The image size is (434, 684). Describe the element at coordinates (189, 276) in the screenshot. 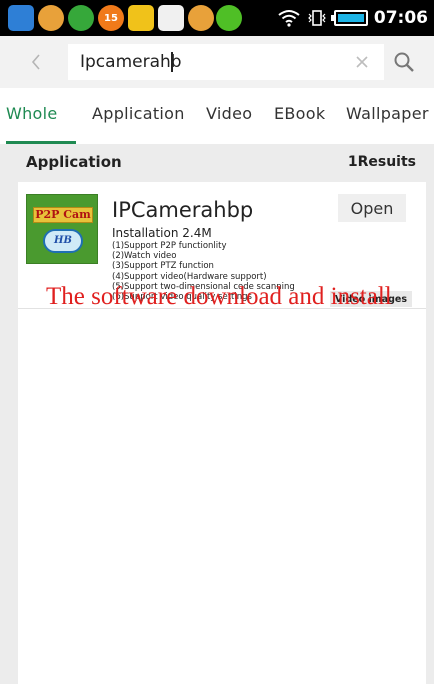

I see `feature-item: (4)Support video(Hardware support)` at that location.